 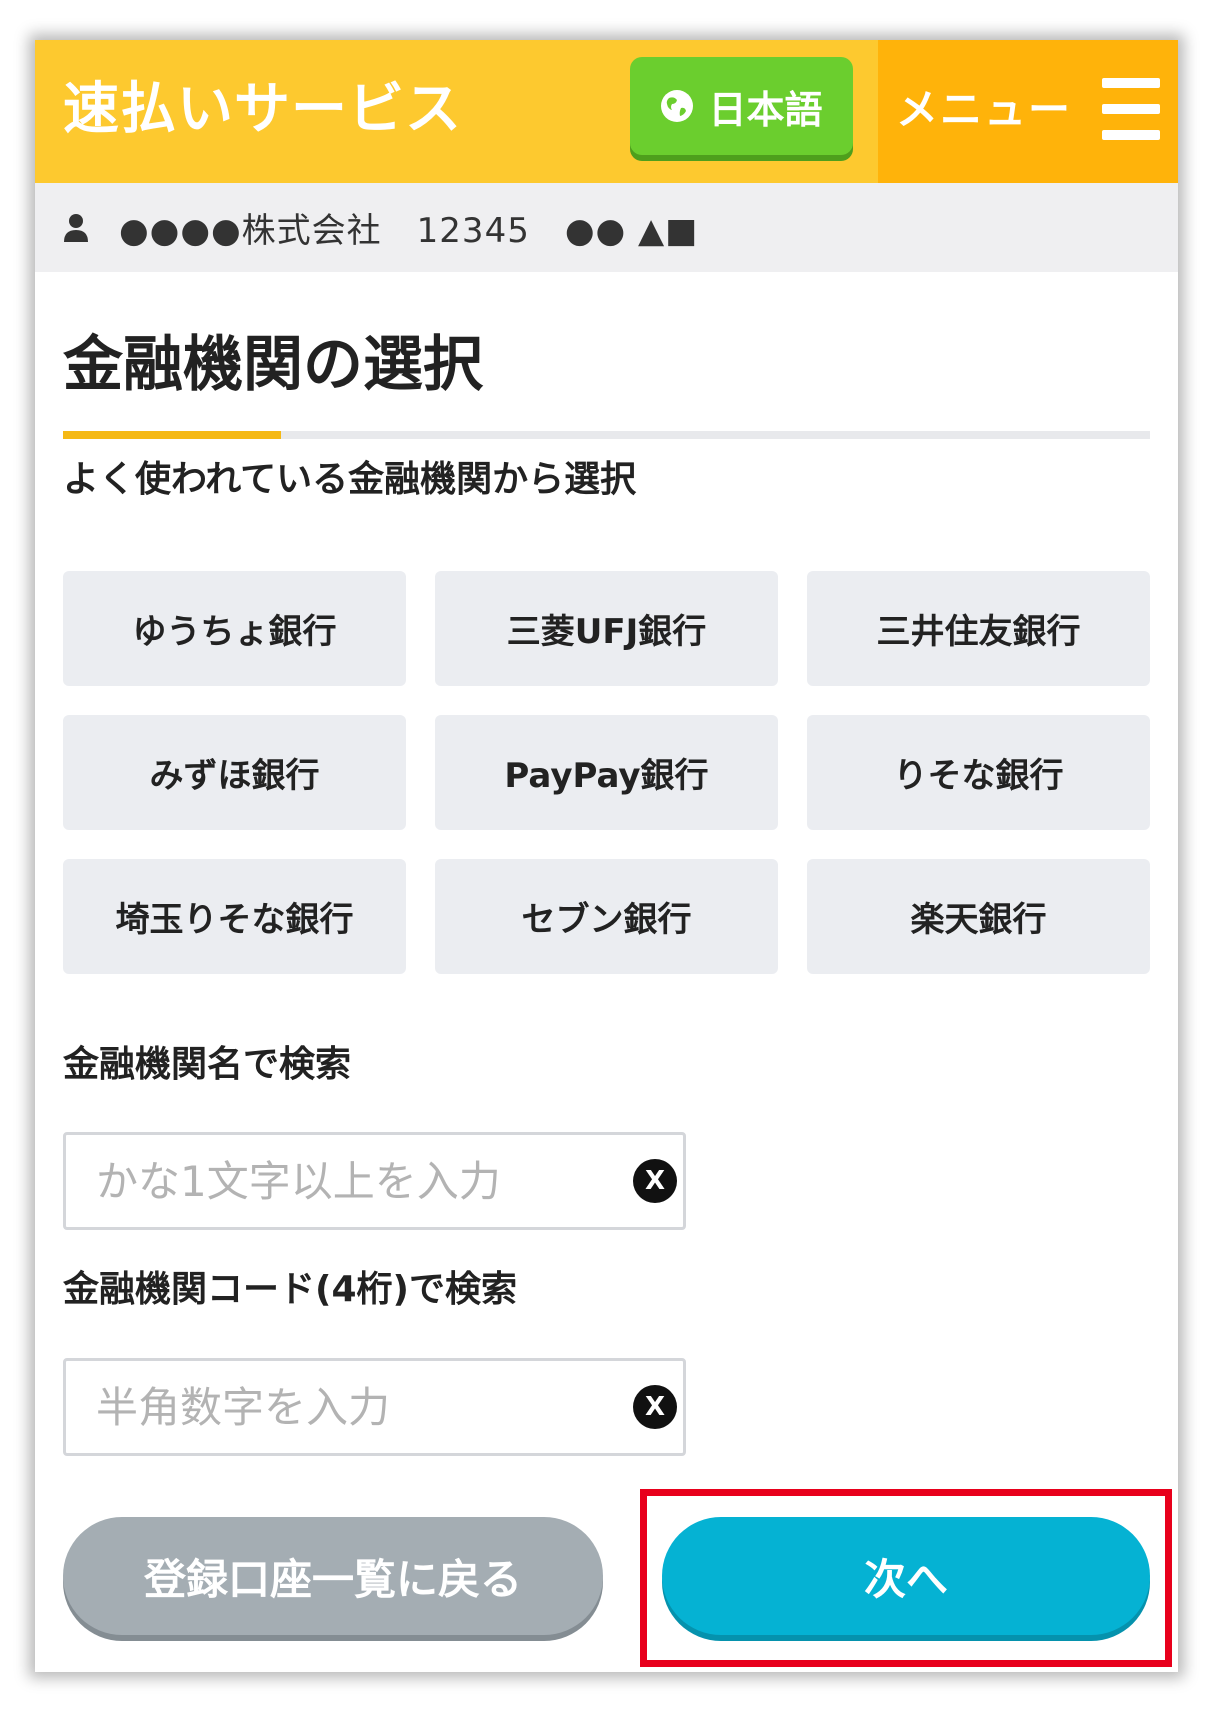 I want to click on page-title: 金融機関の選択, so click(x=273, y=365).